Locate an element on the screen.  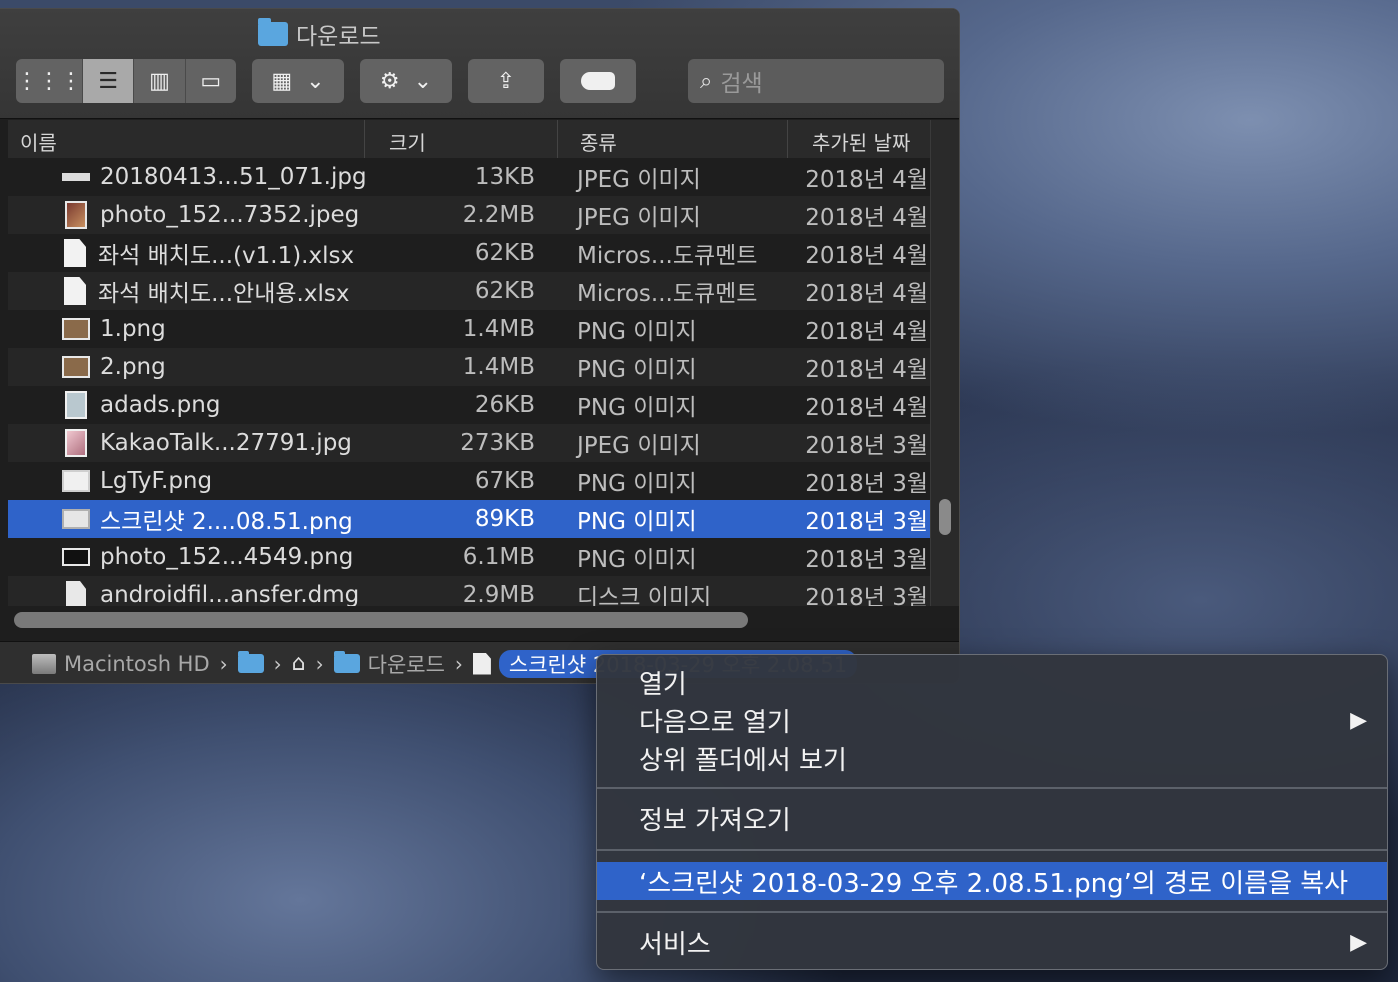
path-item-disk: Macintosh HD is located at coordinates (121, 664).